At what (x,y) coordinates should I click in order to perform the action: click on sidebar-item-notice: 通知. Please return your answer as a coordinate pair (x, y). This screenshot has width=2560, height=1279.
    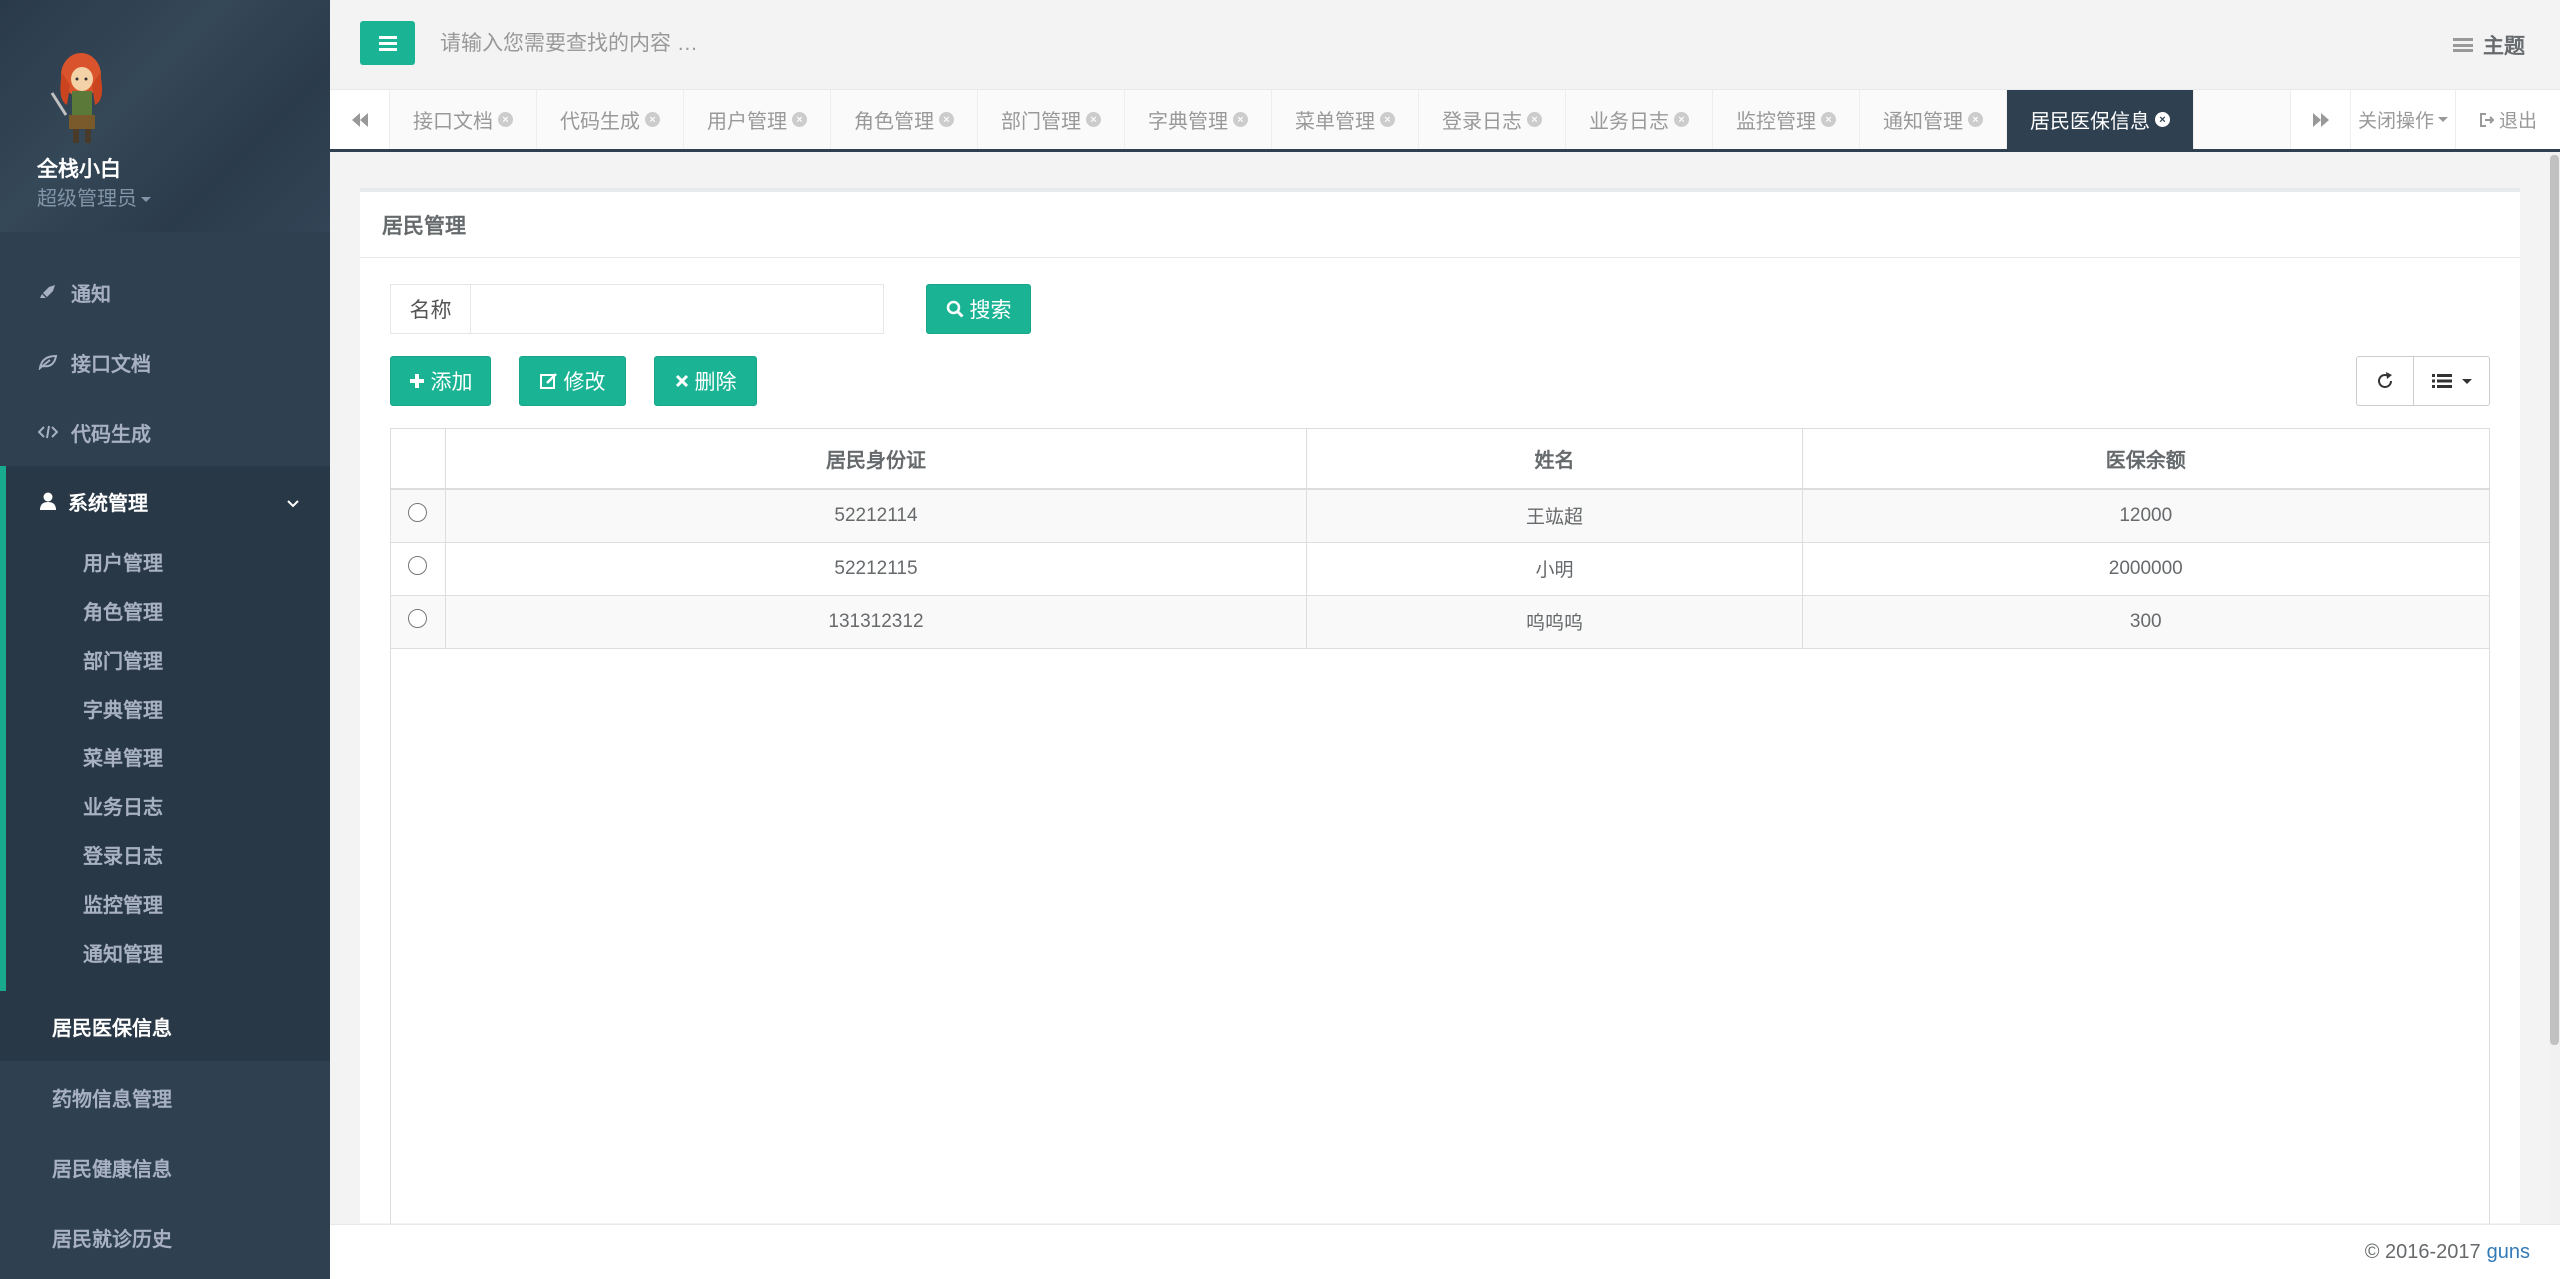
    Looking at the image, I should click on (165, 292).